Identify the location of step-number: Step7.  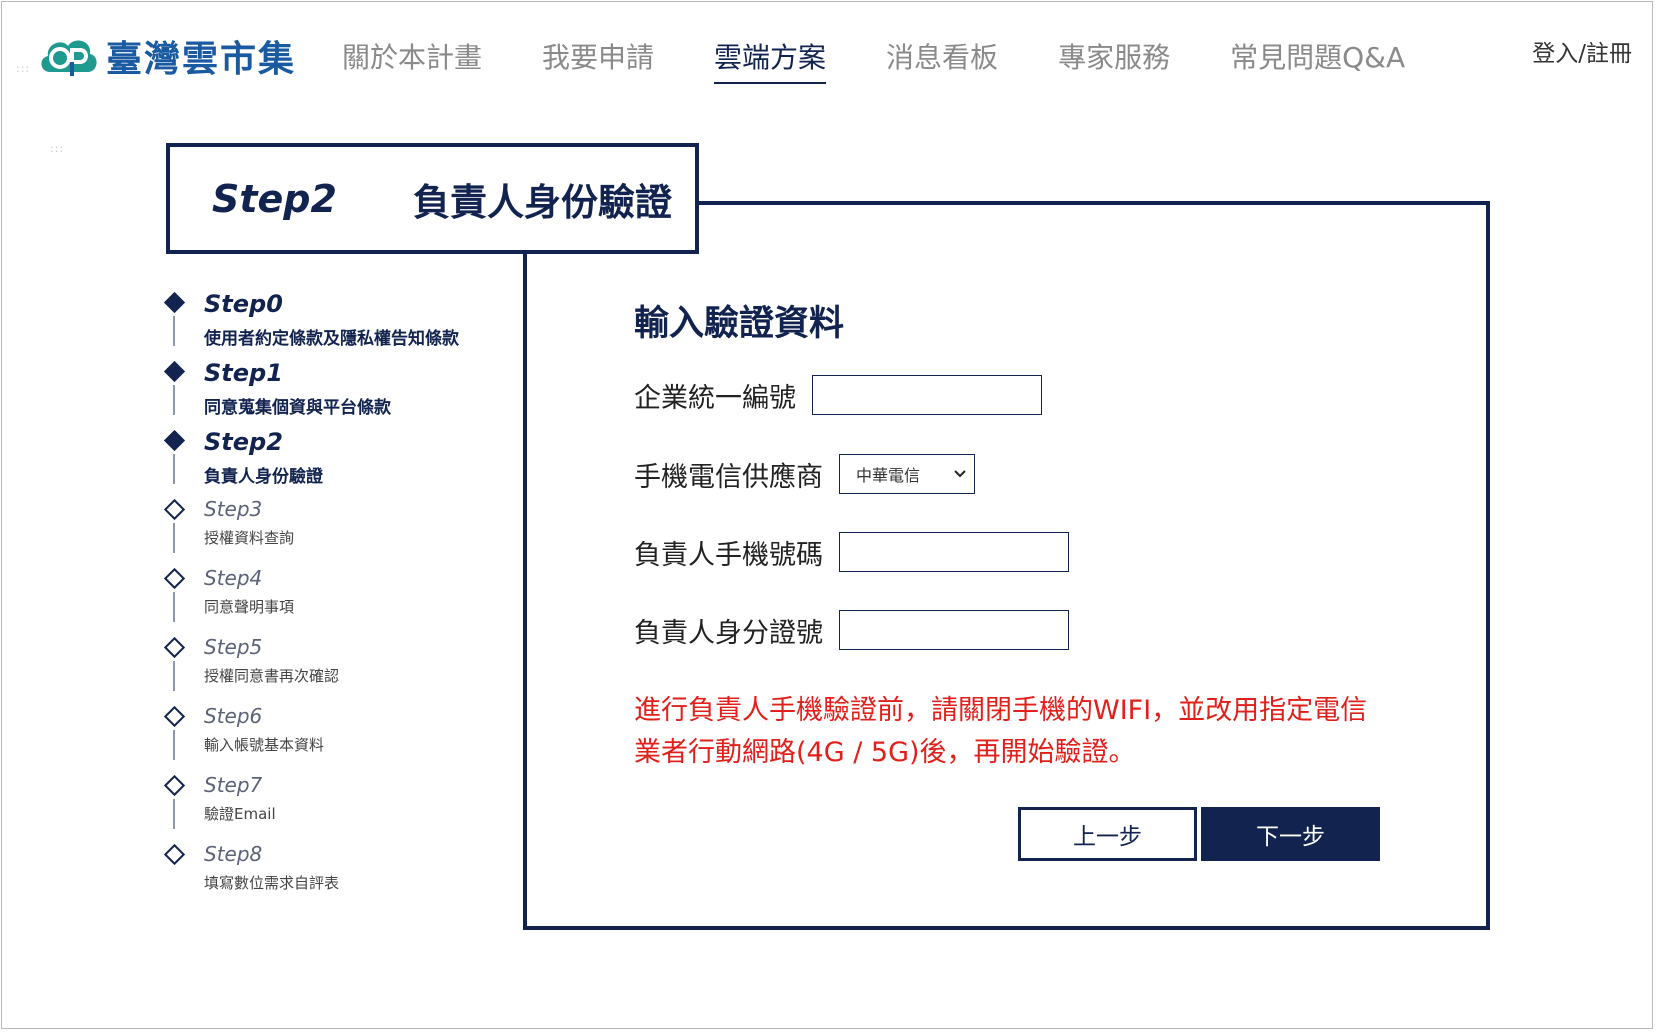
(233, 785).